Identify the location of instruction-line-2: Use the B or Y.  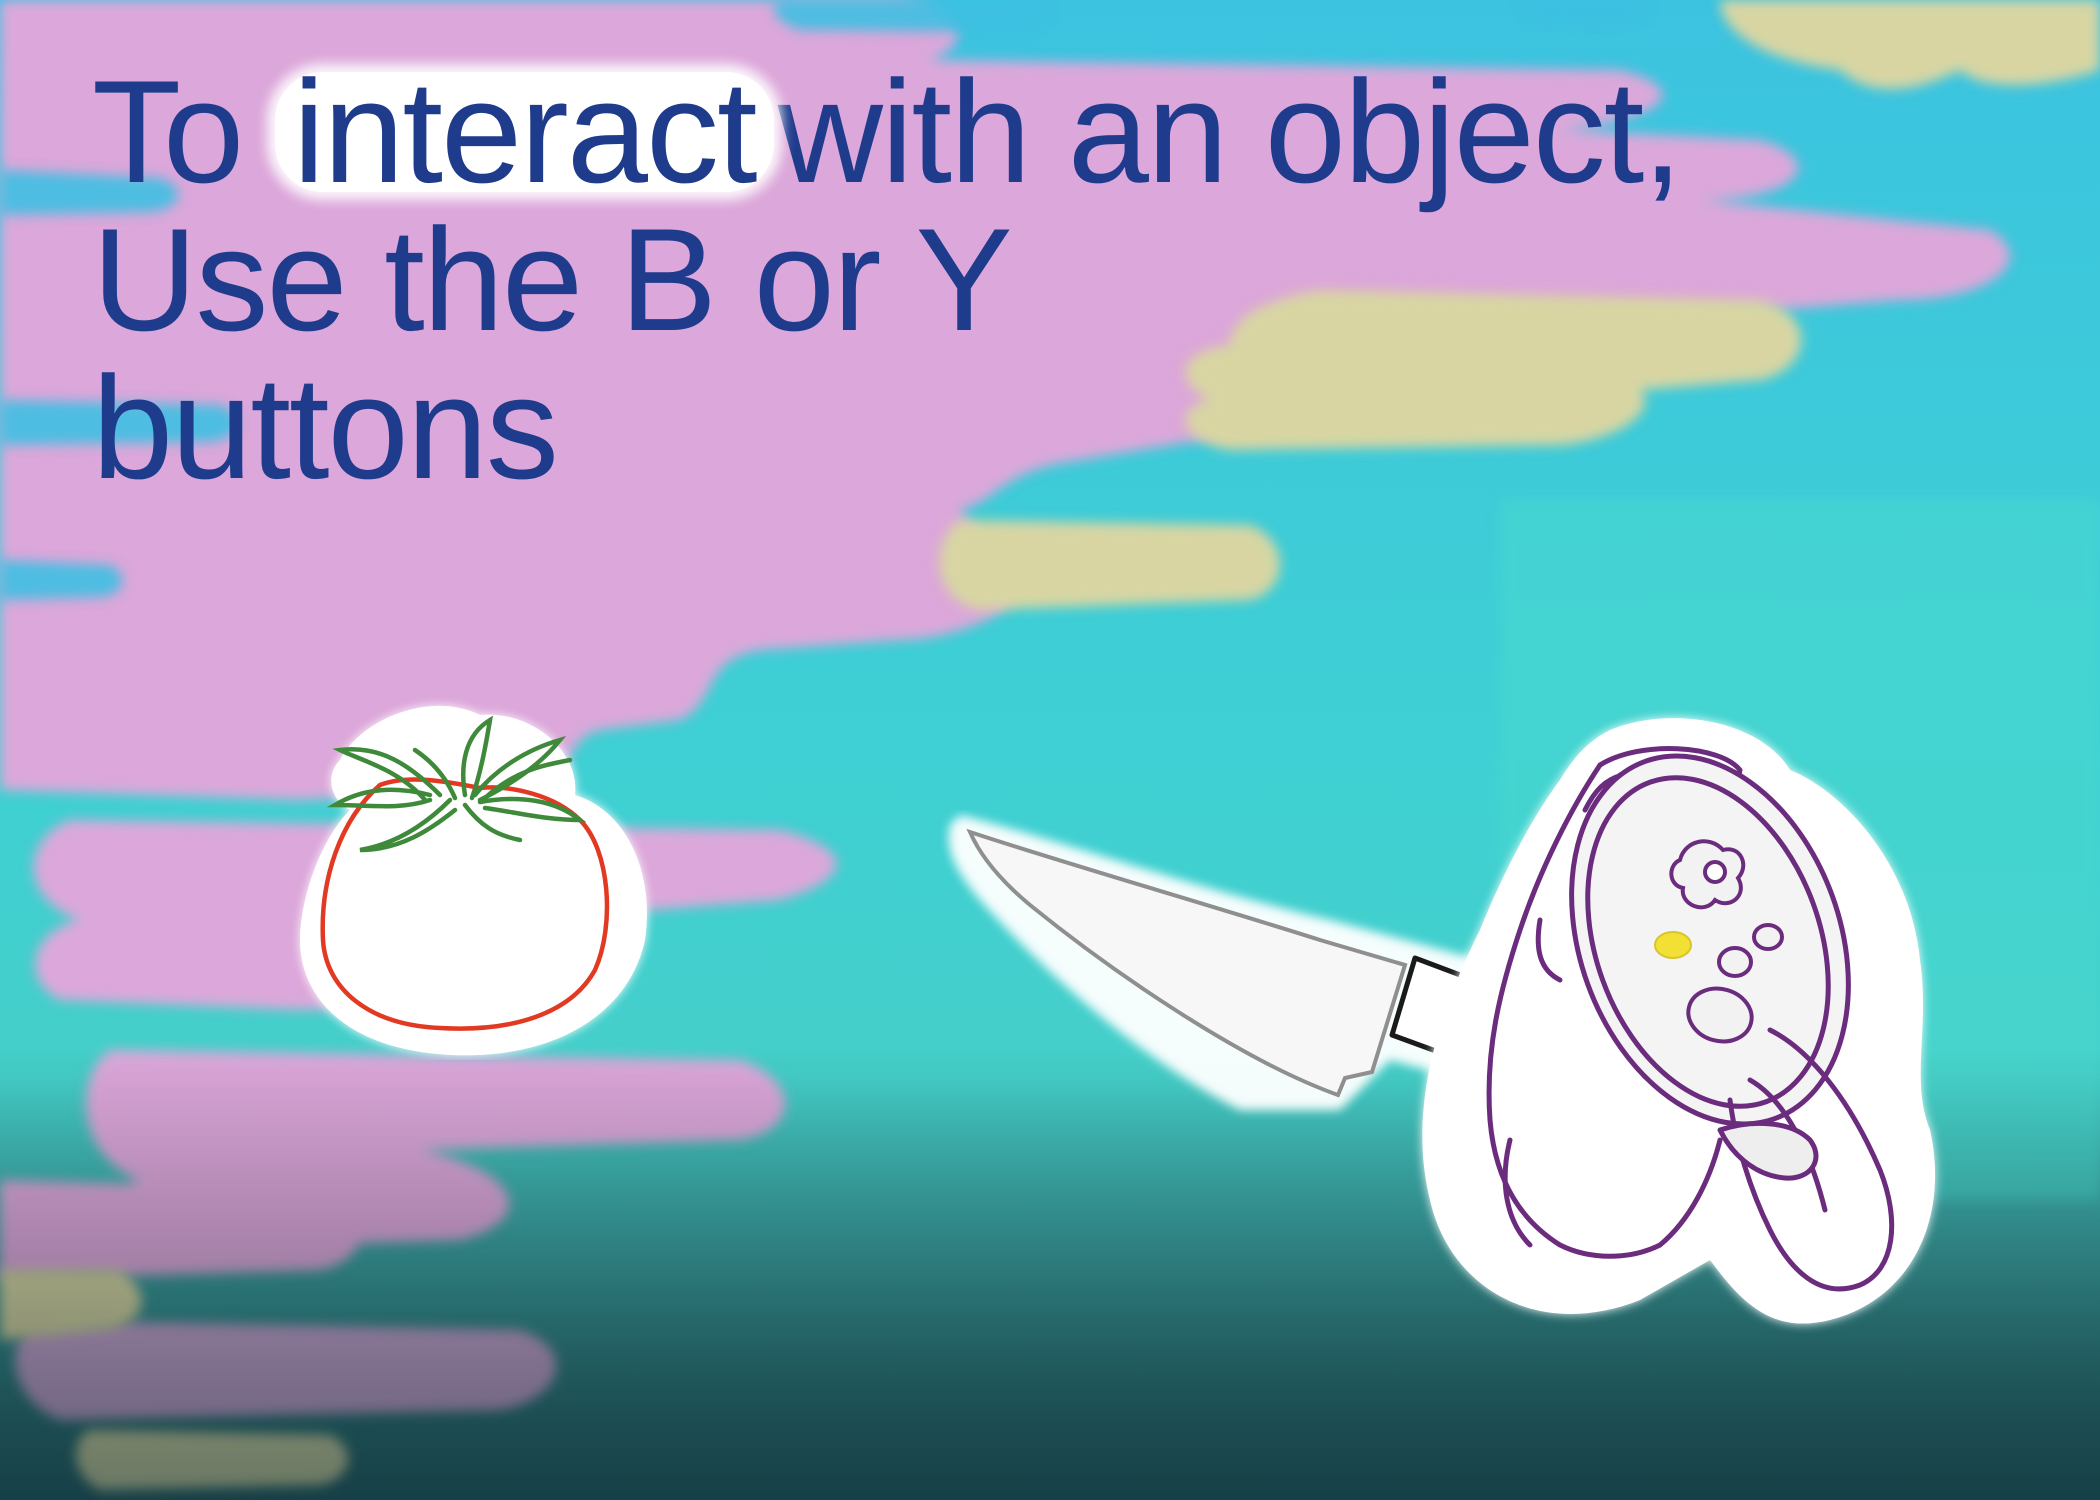
(552, 279).